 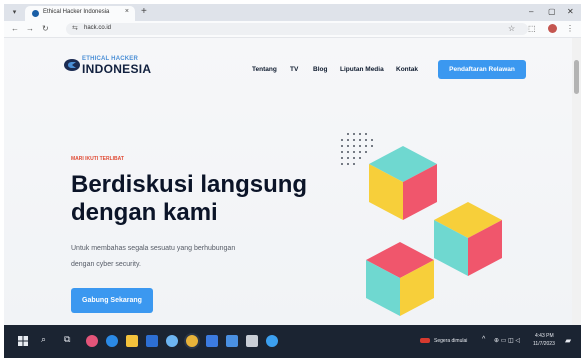 What do you see at coordinates (450, 341) in the screenshot?
I see `weather-text: Segera dimulai` at bounding box center [450, 341].